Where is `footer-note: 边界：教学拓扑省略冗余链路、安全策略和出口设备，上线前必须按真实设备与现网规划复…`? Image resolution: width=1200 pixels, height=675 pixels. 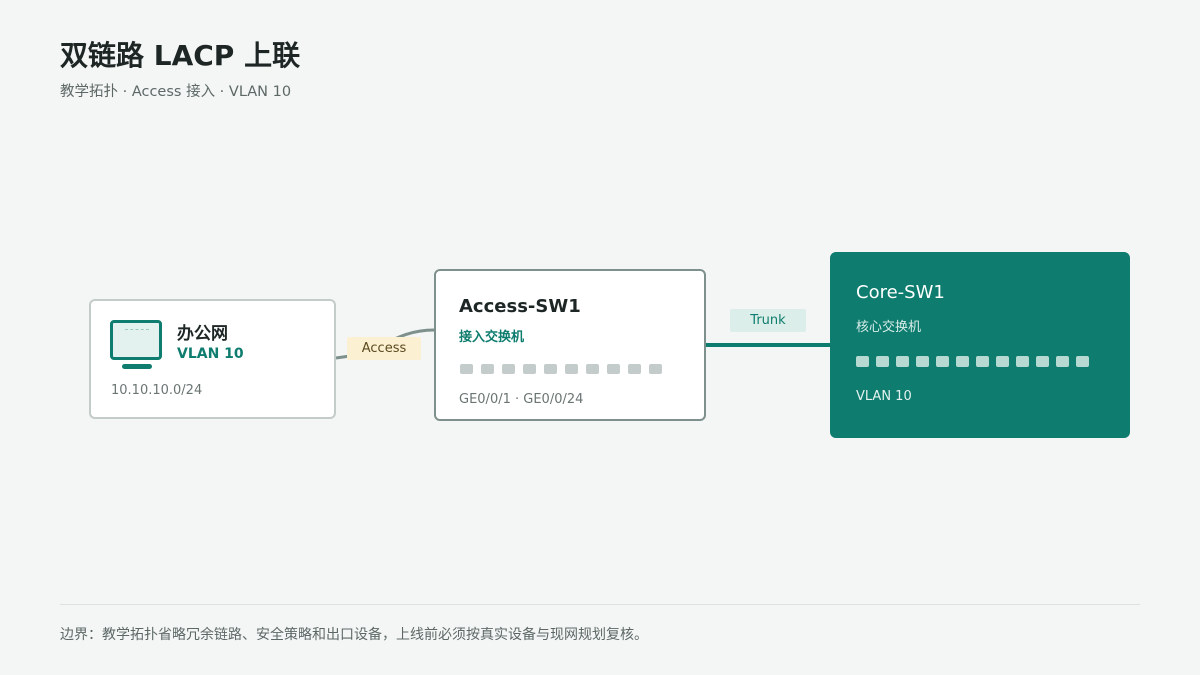
footer-note: 边界：教学拓扑省略冗余链路、安全策略和出口设备，上线前必须按真实设备与现网规划复… is located at coordinates (354, 635).